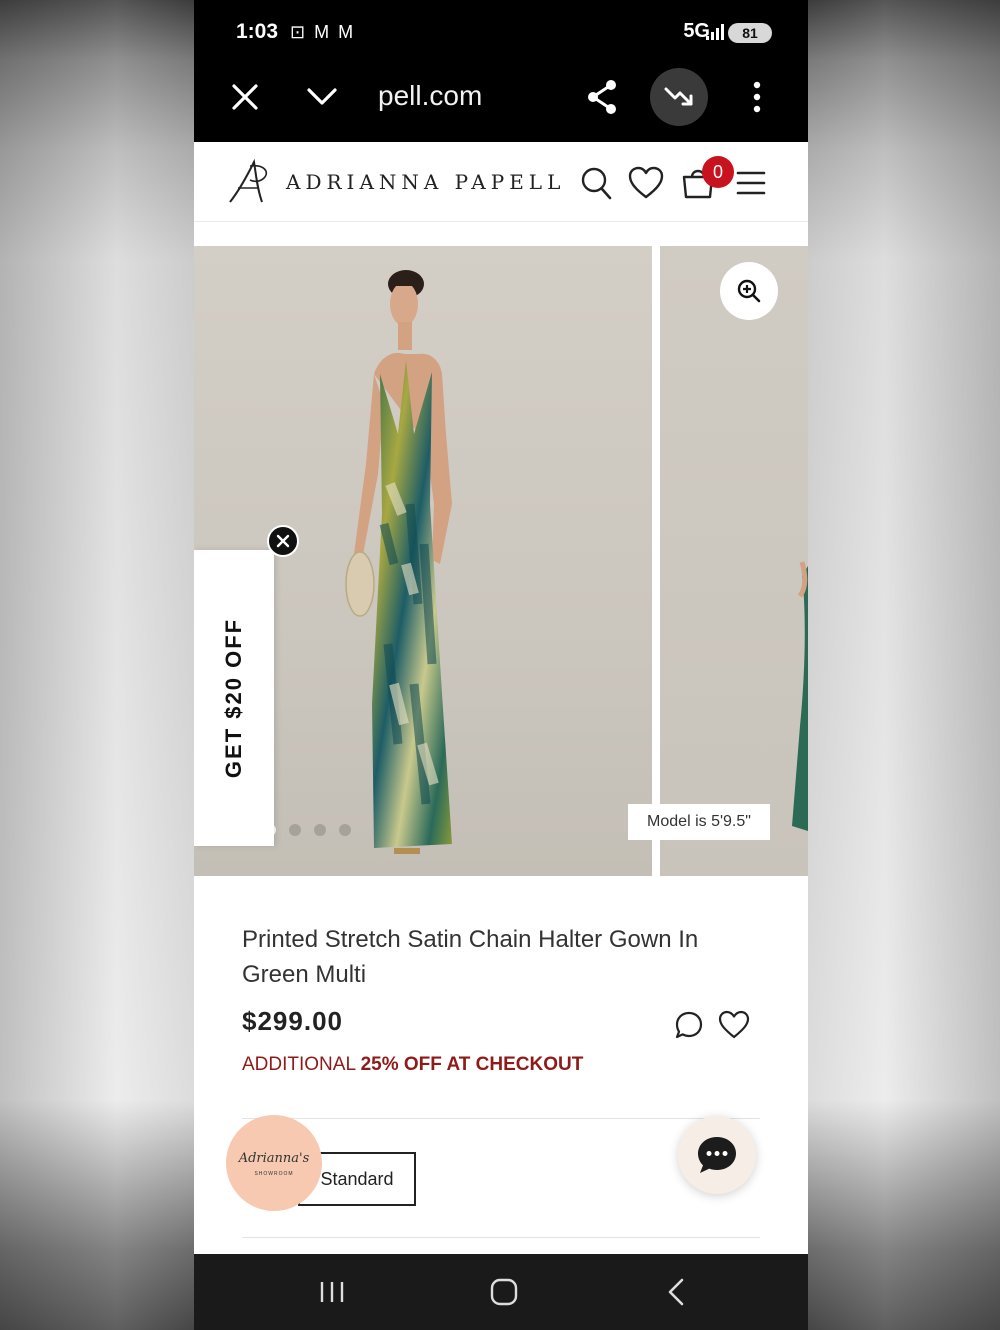  What do you see at coordinates (274, 1174) in the screenshot?
I see `showroom-sub-label: SHOWROOM` at bounding box center [274, 1174].